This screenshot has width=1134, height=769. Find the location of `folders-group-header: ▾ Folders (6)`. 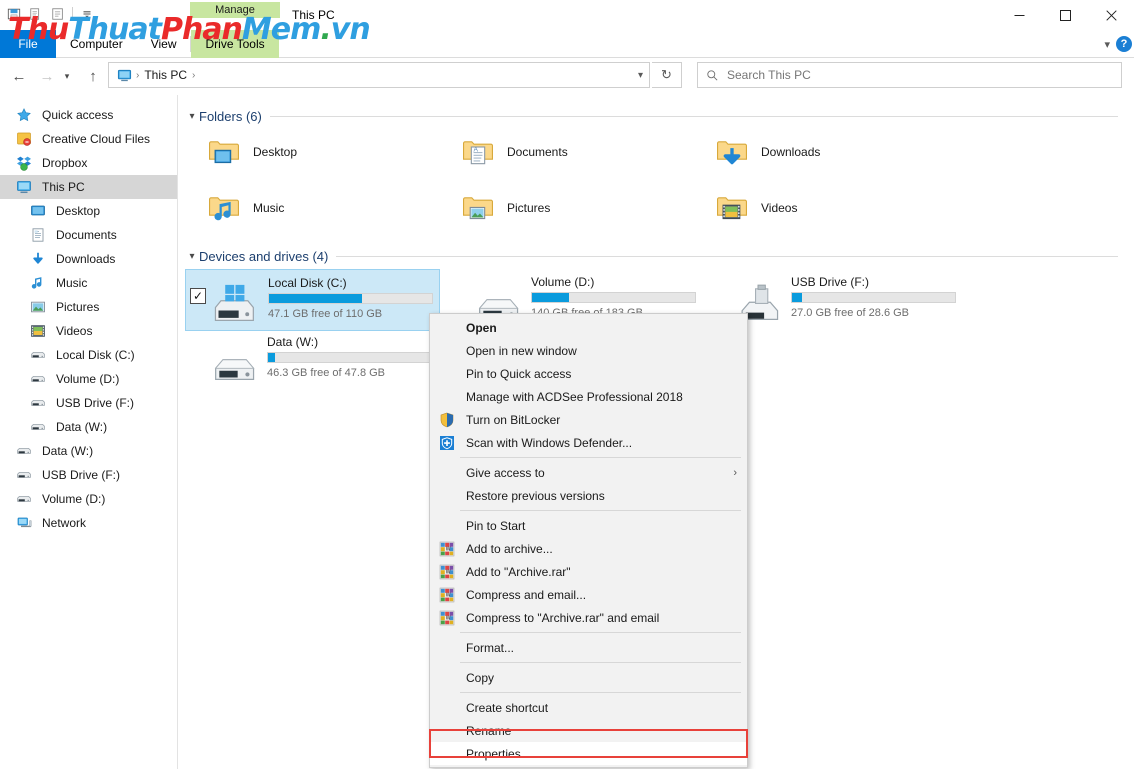

folders-group-header: ▾ Folders (6) is located at coordinates (659, 116).